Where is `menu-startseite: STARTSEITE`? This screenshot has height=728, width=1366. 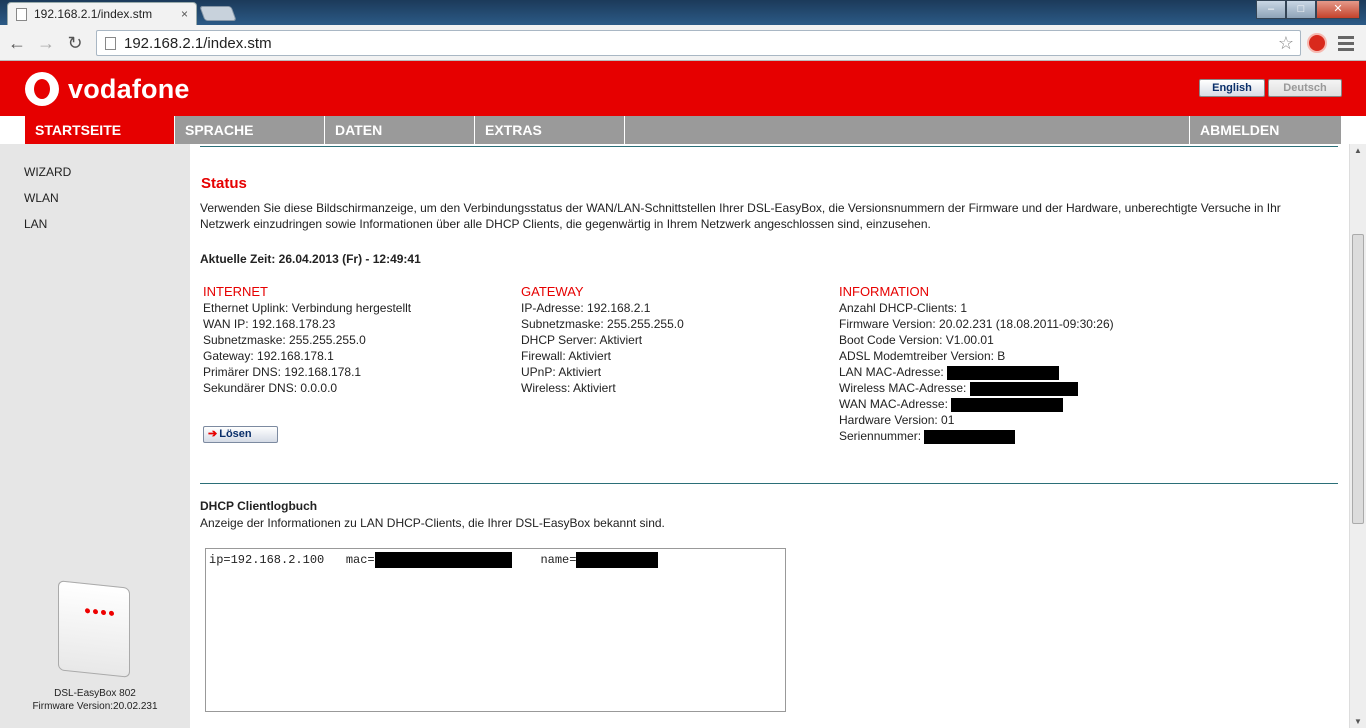
menu-startseite: STARTSEITE is located at coordinates (100, 130).